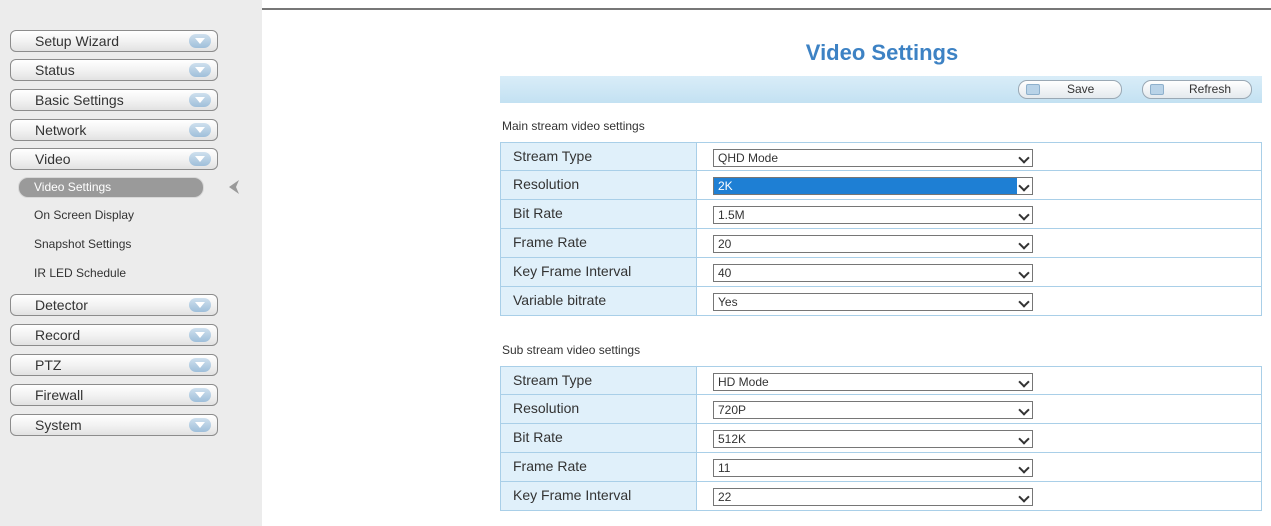  Describe the element at coordinates (1033, 89) in the screenshot. I see `save-icon` at that location.